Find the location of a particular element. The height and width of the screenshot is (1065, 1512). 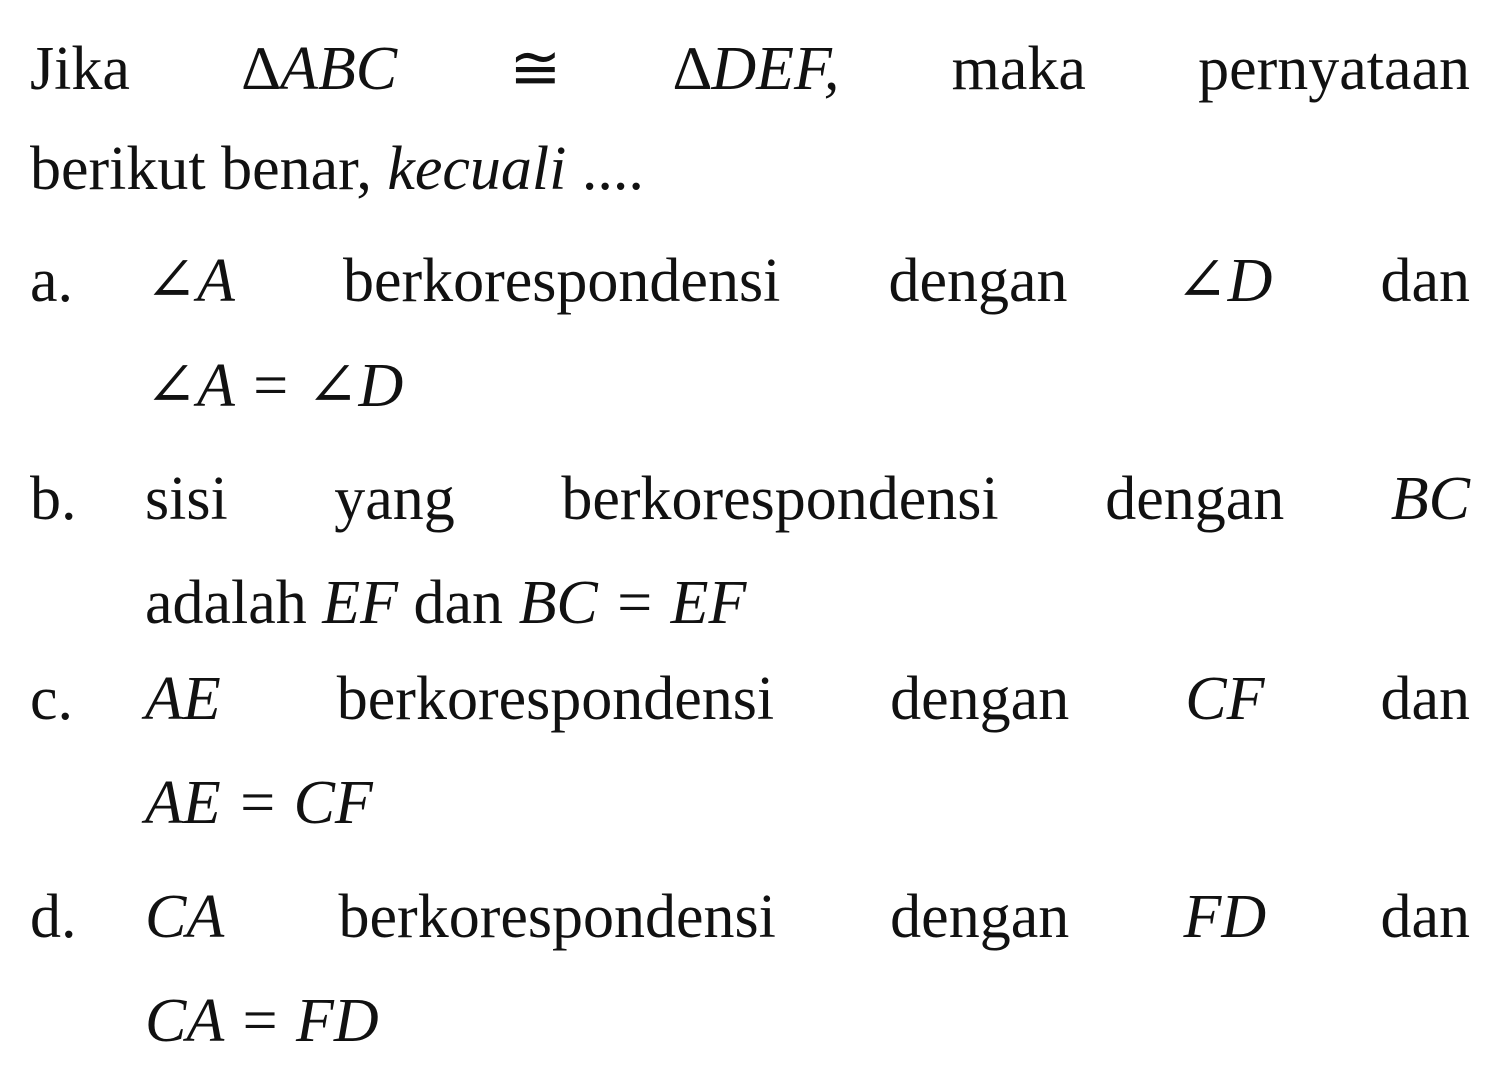

option-b-line-1: sisi yang berkorespondensi dengan BC is located at coordinates (807, 499).